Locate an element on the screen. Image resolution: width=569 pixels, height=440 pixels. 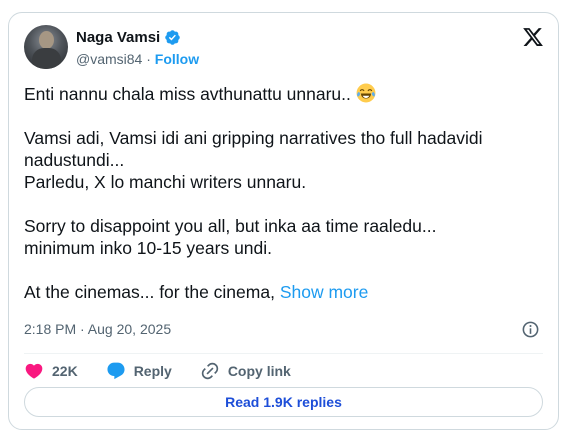
reply-label: Reply is located at coordinates (152, 371).